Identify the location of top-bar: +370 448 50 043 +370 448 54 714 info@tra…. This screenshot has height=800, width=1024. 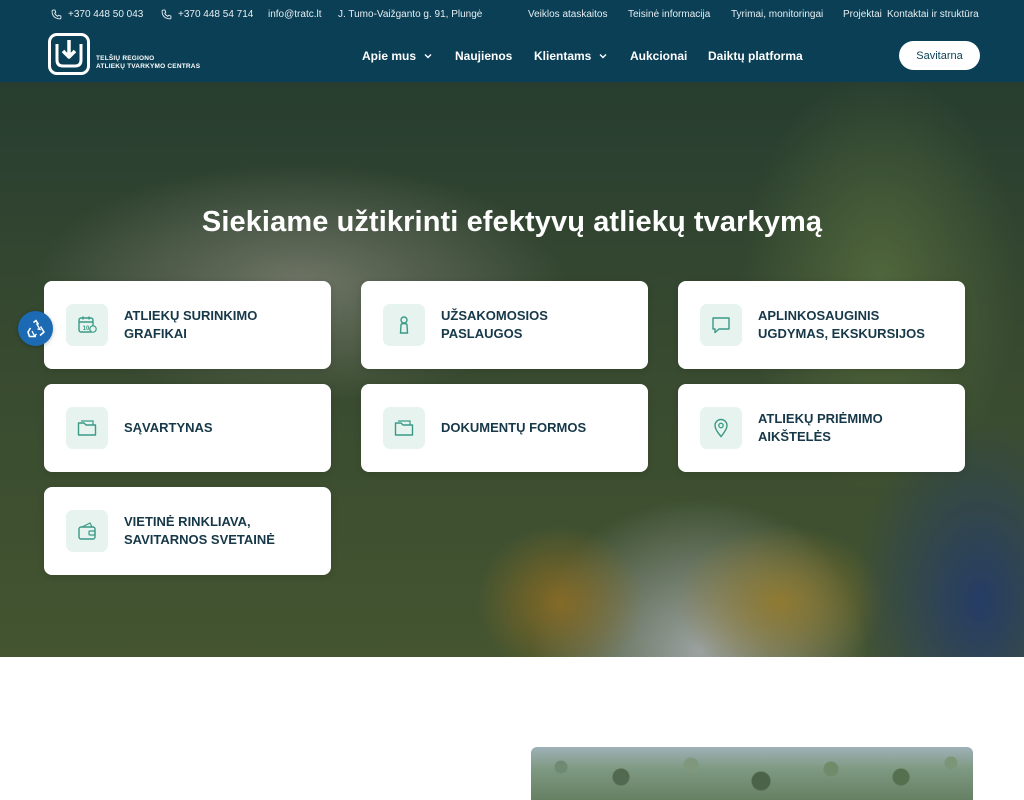
(512, 14).